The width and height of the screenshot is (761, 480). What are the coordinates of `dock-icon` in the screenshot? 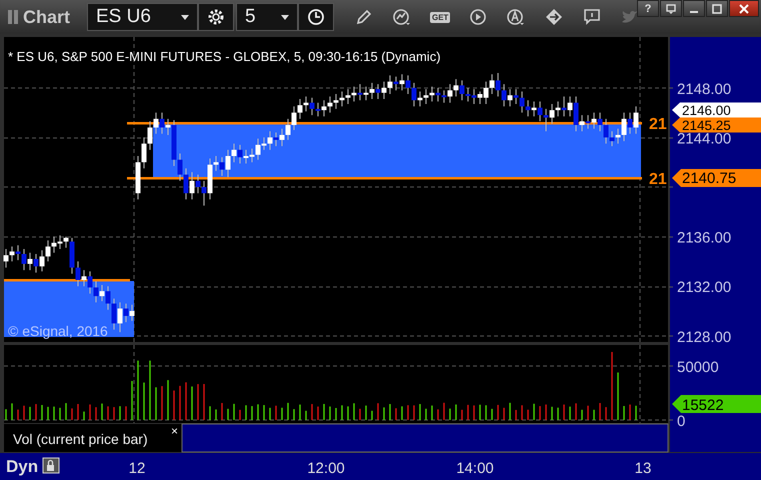 It's located at (671, 9).